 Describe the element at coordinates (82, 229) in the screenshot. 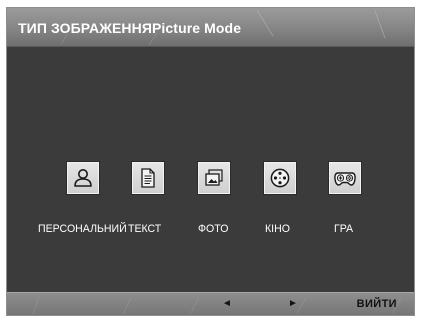

I see `mode-label-personal: ПЕРСОНАЛЬНИЙ` at that location.